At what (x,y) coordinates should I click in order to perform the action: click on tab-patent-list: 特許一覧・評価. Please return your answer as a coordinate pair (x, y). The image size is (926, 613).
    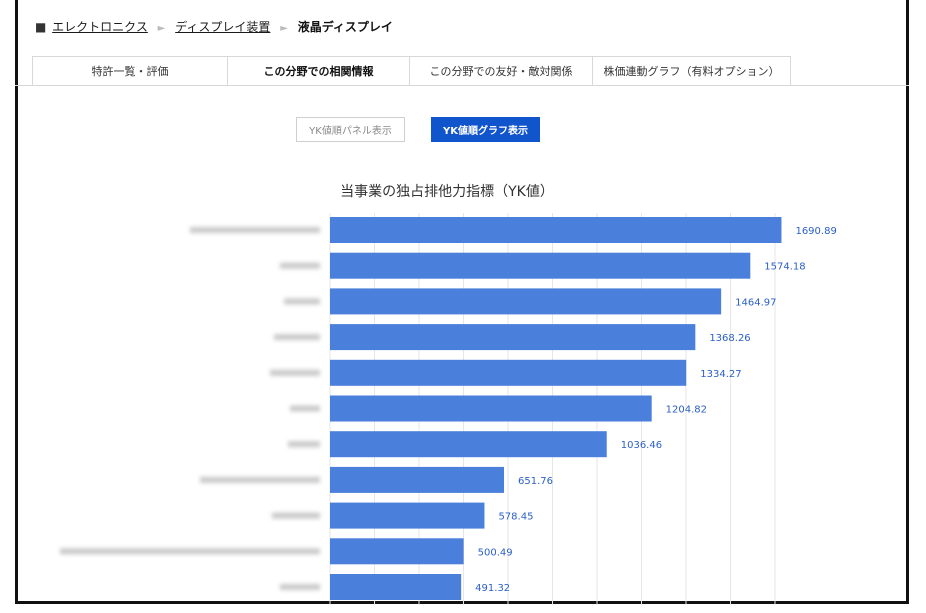
    Looking at the image, I should click on (130, 71).